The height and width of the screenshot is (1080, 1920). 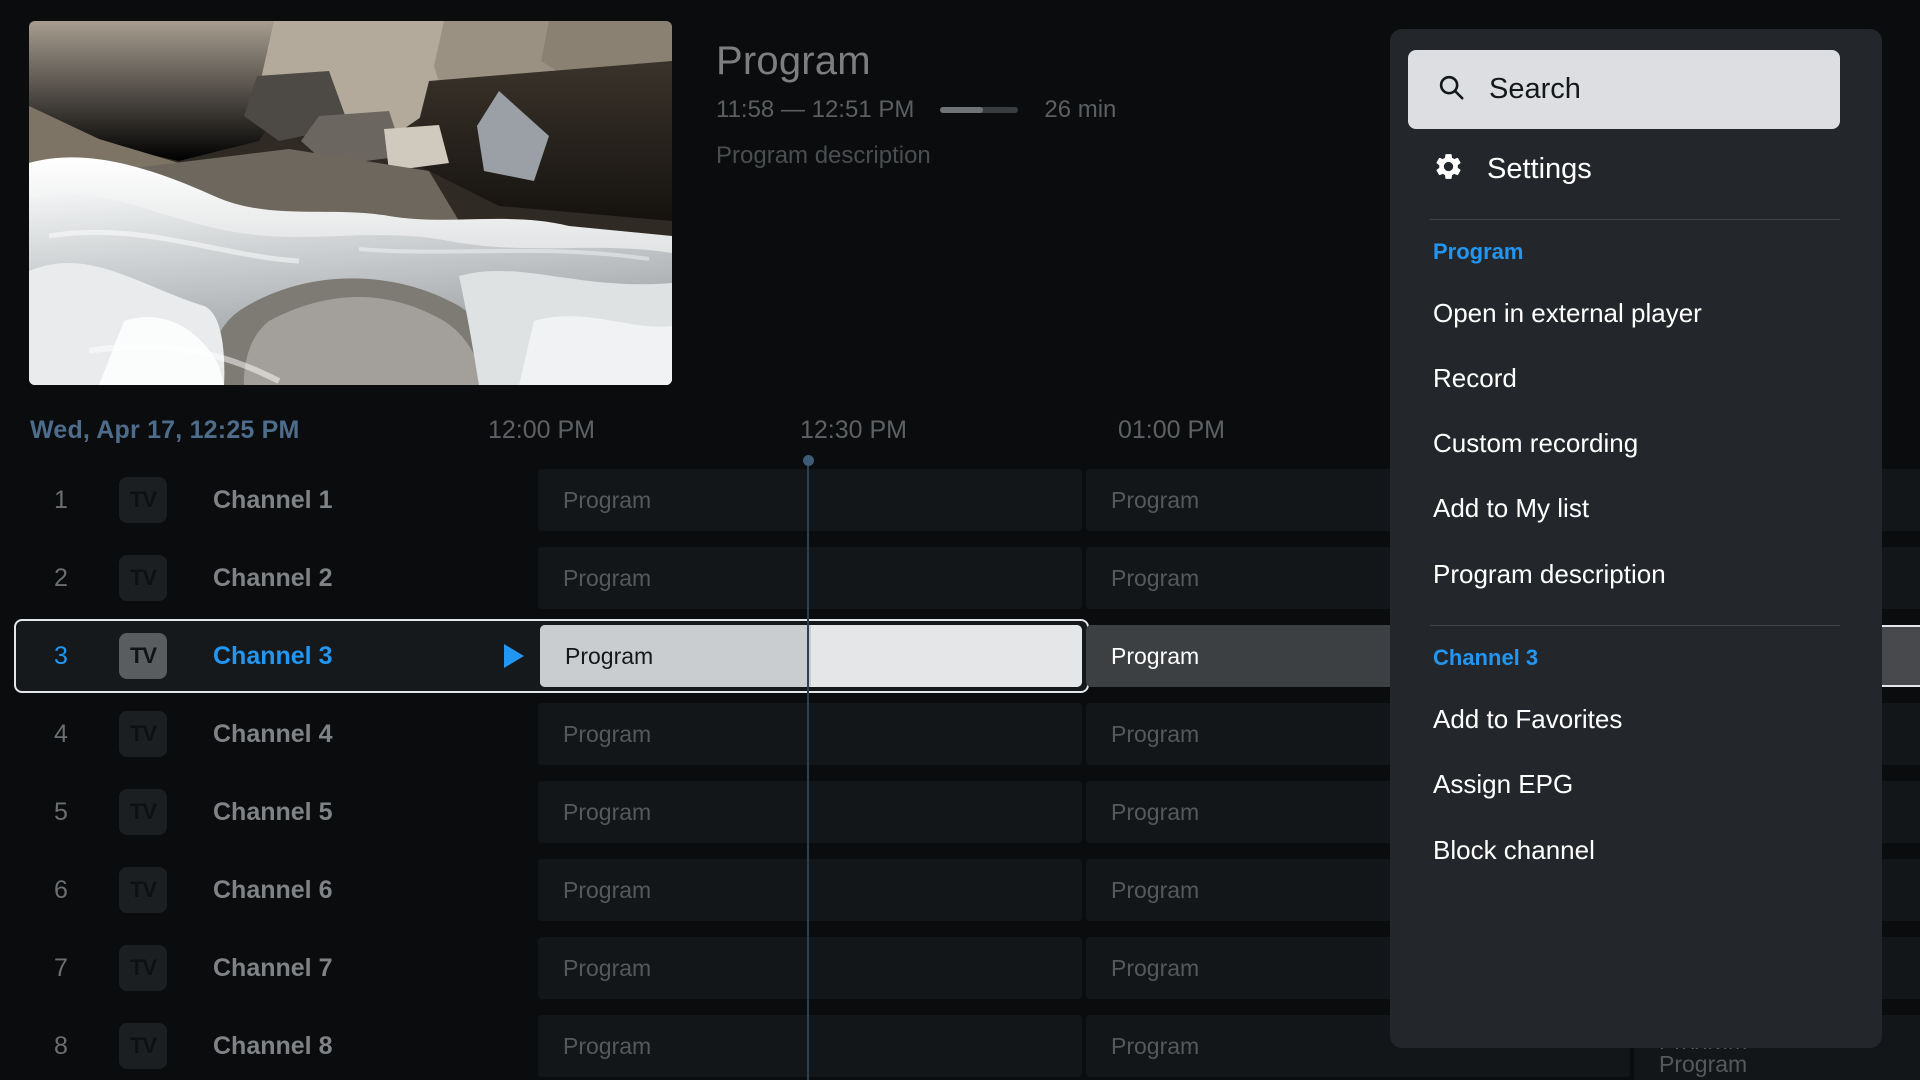 What do you see at coordinates (61, 655) in the screenshot?
I see `channel-number: 3` at bounding box center [61, 655].